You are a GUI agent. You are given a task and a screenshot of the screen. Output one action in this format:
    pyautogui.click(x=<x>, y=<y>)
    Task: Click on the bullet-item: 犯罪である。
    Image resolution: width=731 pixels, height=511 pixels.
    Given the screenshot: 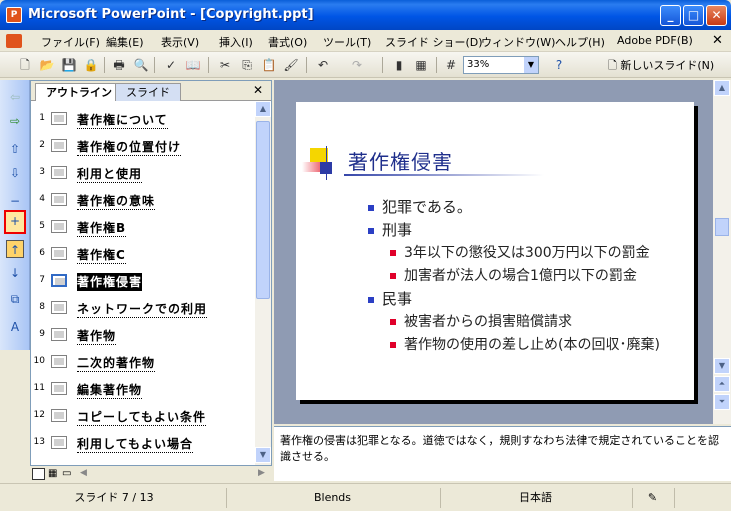 What is the action you would take?
    pyautogui.click(x=420, y=206)
    